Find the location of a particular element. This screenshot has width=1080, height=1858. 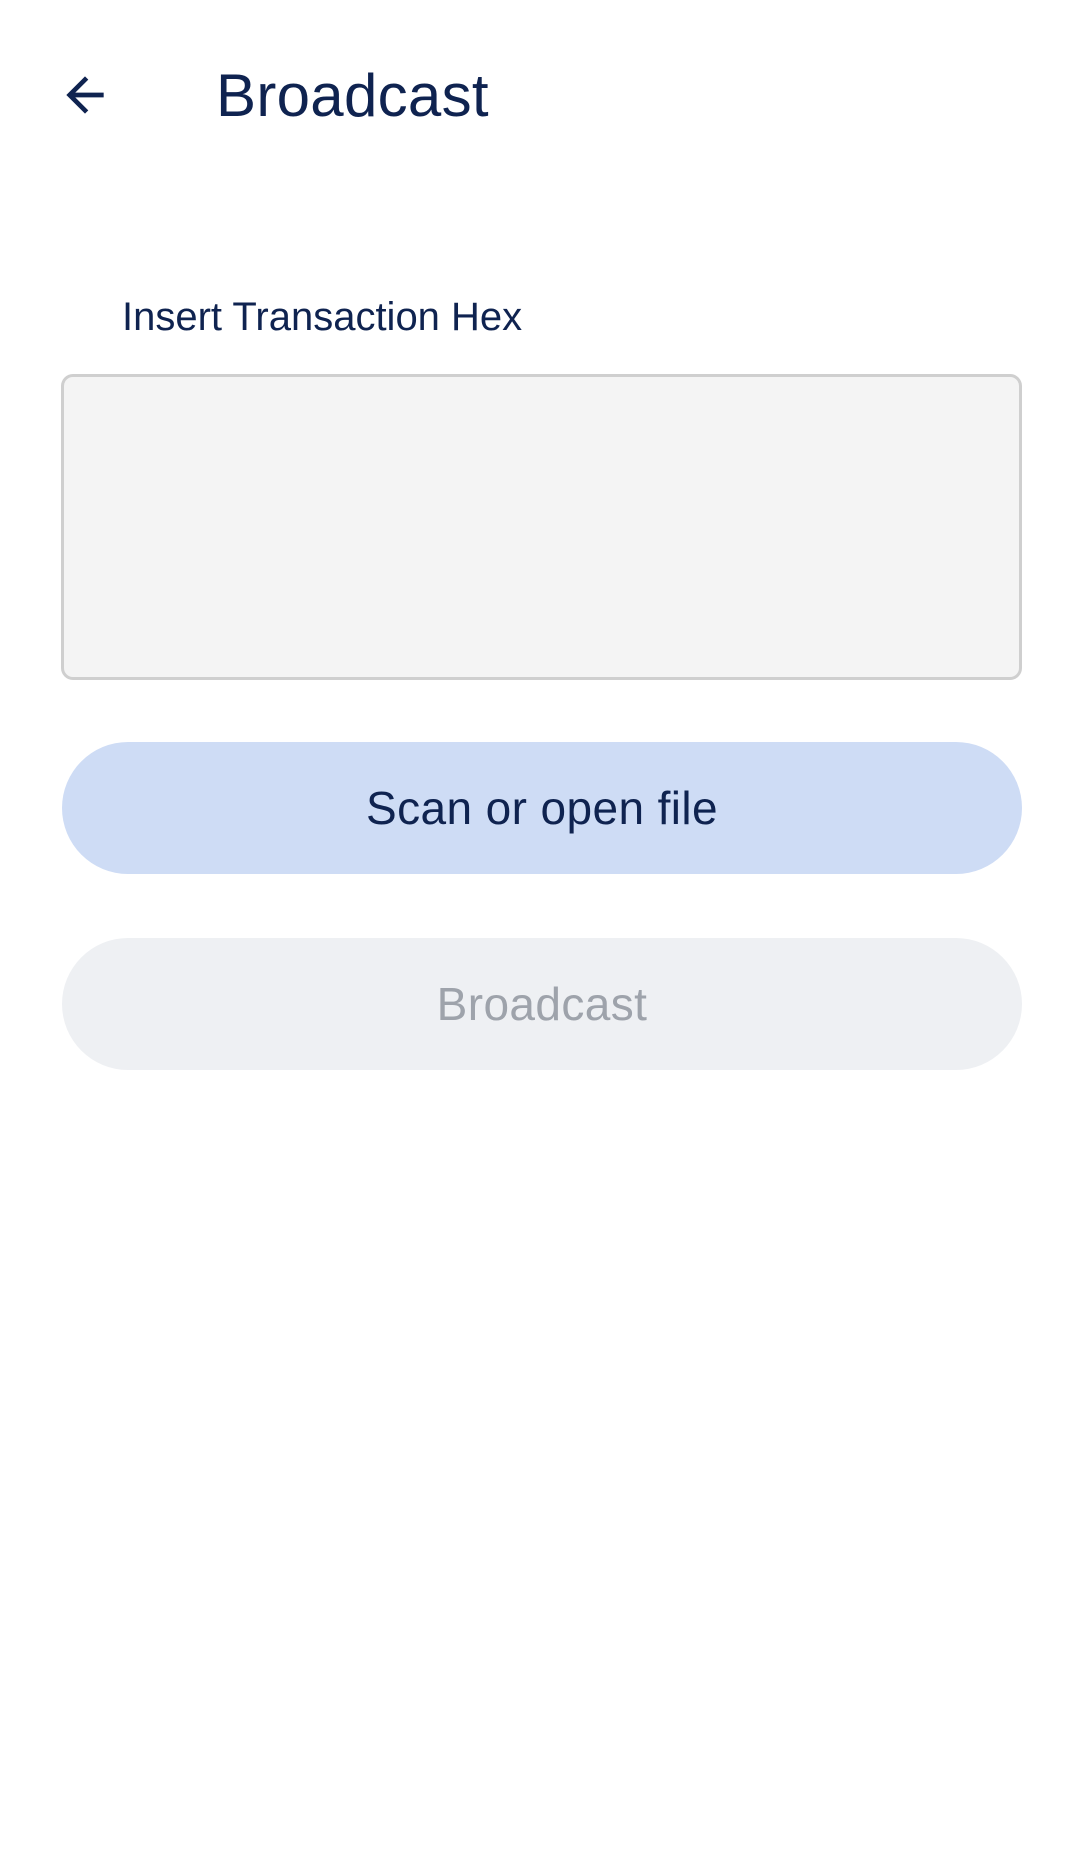

broadcast-button: Broadcast is located at coordinates (542, 1004).